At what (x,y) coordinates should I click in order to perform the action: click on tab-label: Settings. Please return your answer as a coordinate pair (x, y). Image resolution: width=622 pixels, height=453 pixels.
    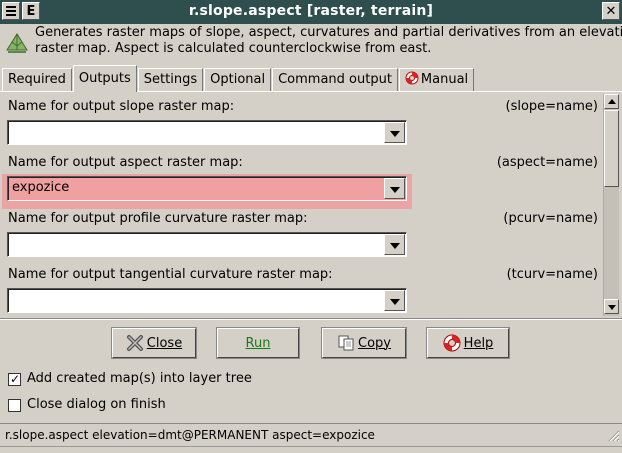
    Looking at the image, I should click on (170, 79).